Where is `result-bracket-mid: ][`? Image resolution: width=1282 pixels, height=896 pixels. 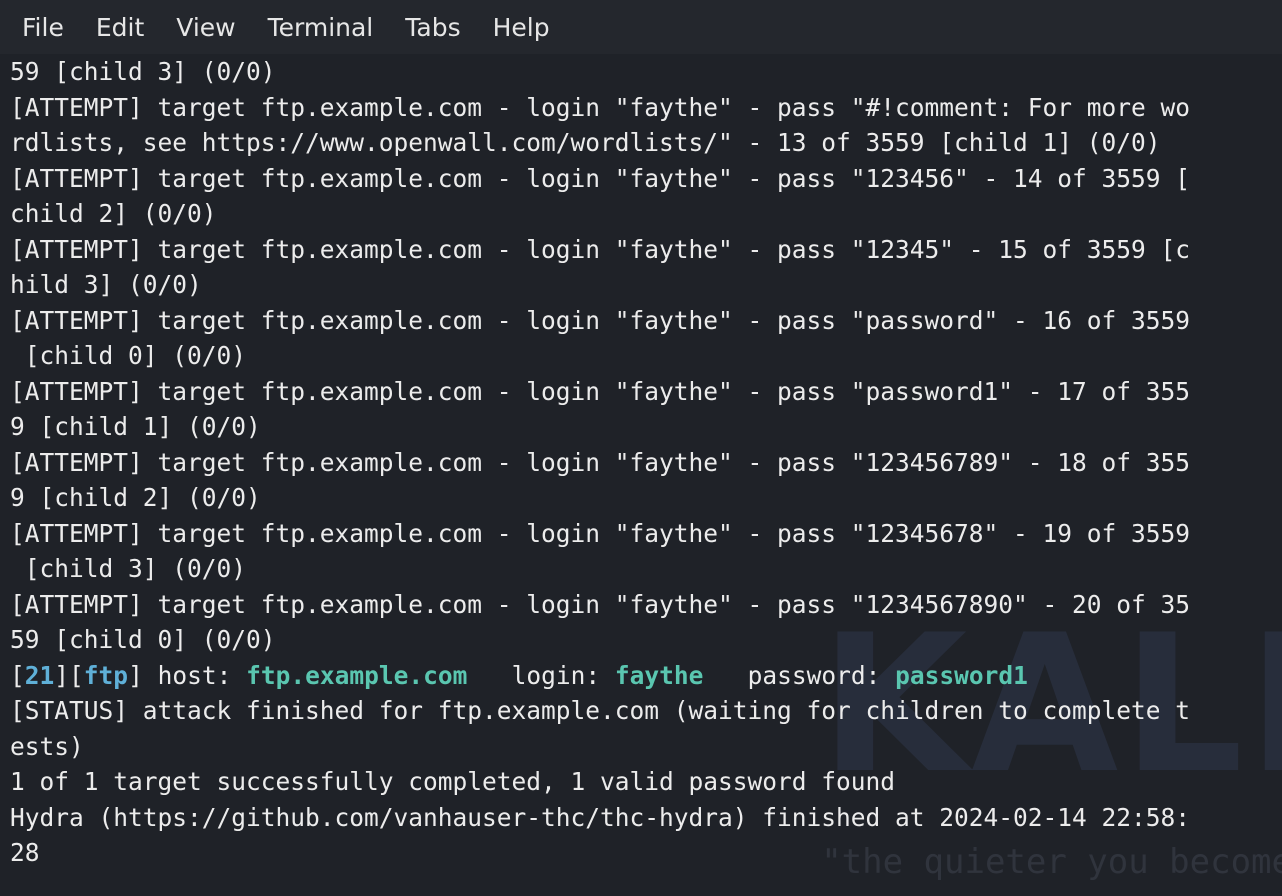 result-bracket-mid: ][ is located at coordinates (69, 675).